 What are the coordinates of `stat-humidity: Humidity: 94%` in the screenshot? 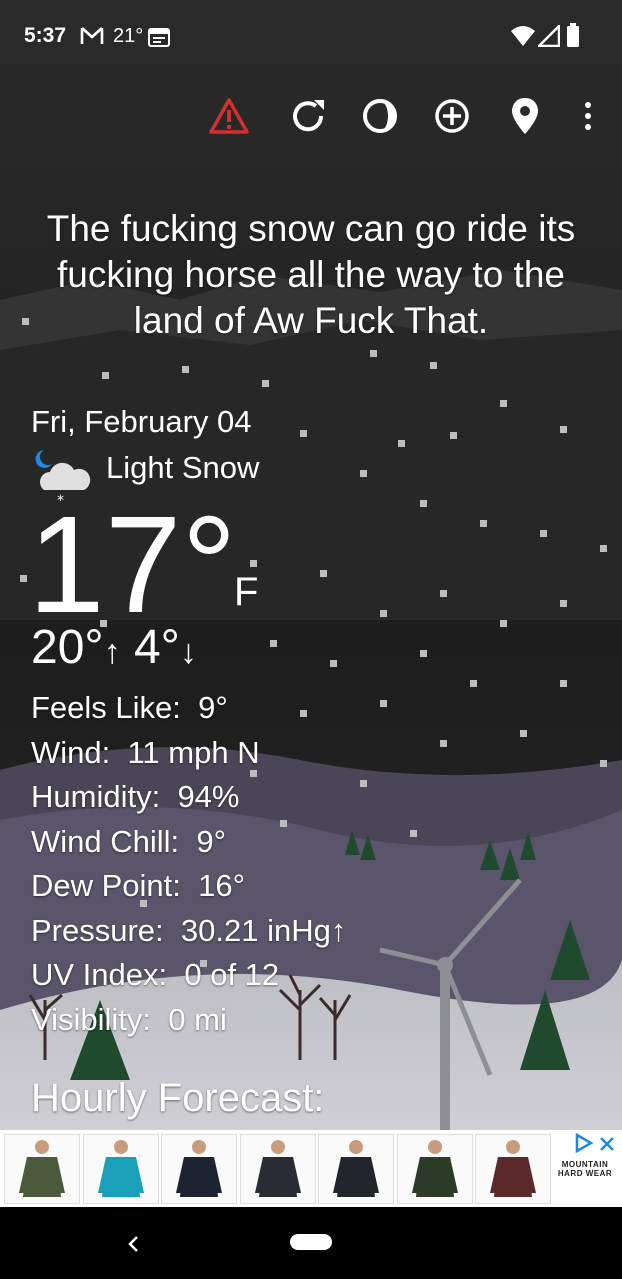 It's located at (188, 797).